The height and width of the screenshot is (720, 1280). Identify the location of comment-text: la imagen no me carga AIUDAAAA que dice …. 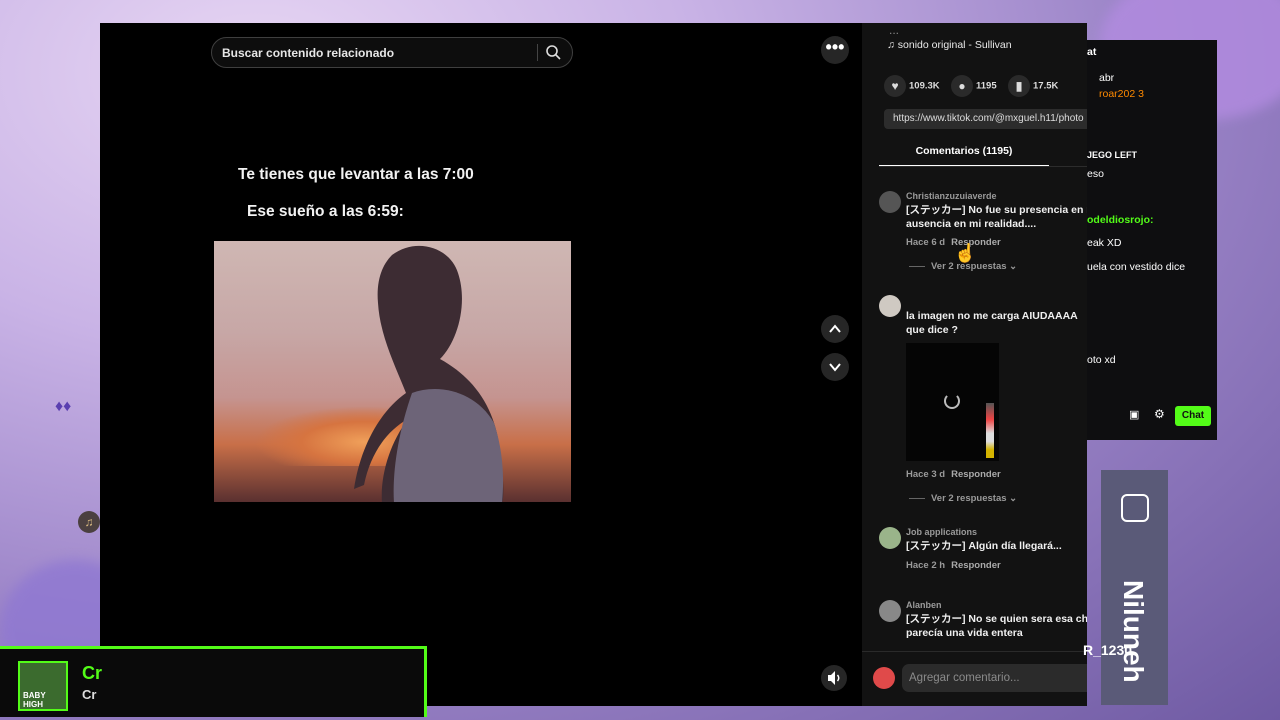
(996, 323).